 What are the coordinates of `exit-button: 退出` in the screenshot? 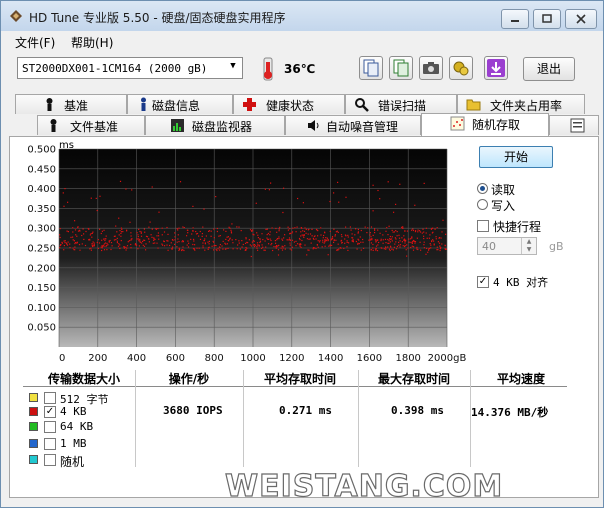 It's located at (549, 69).